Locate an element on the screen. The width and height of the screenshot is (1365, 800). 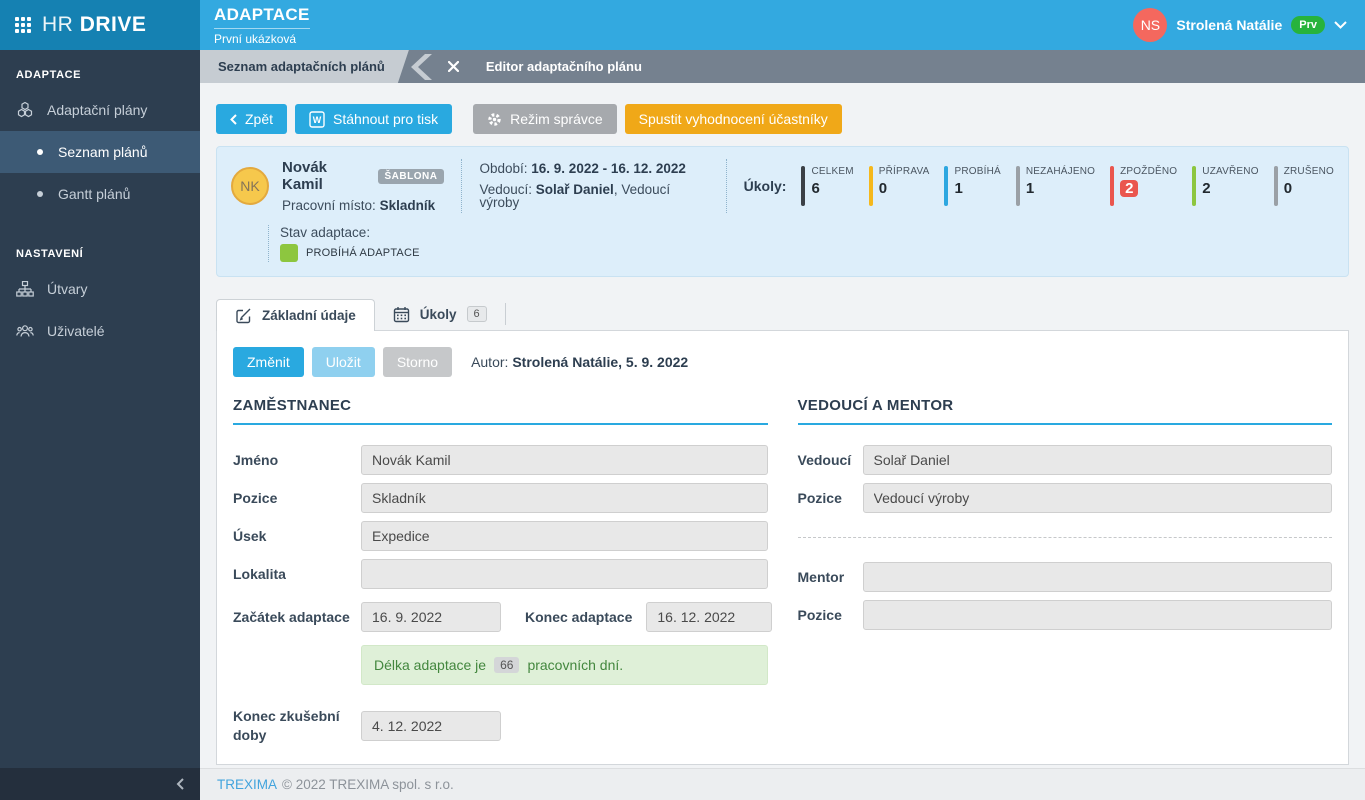
app-logo: HR DRIVE is located at coordinates (100, 25).